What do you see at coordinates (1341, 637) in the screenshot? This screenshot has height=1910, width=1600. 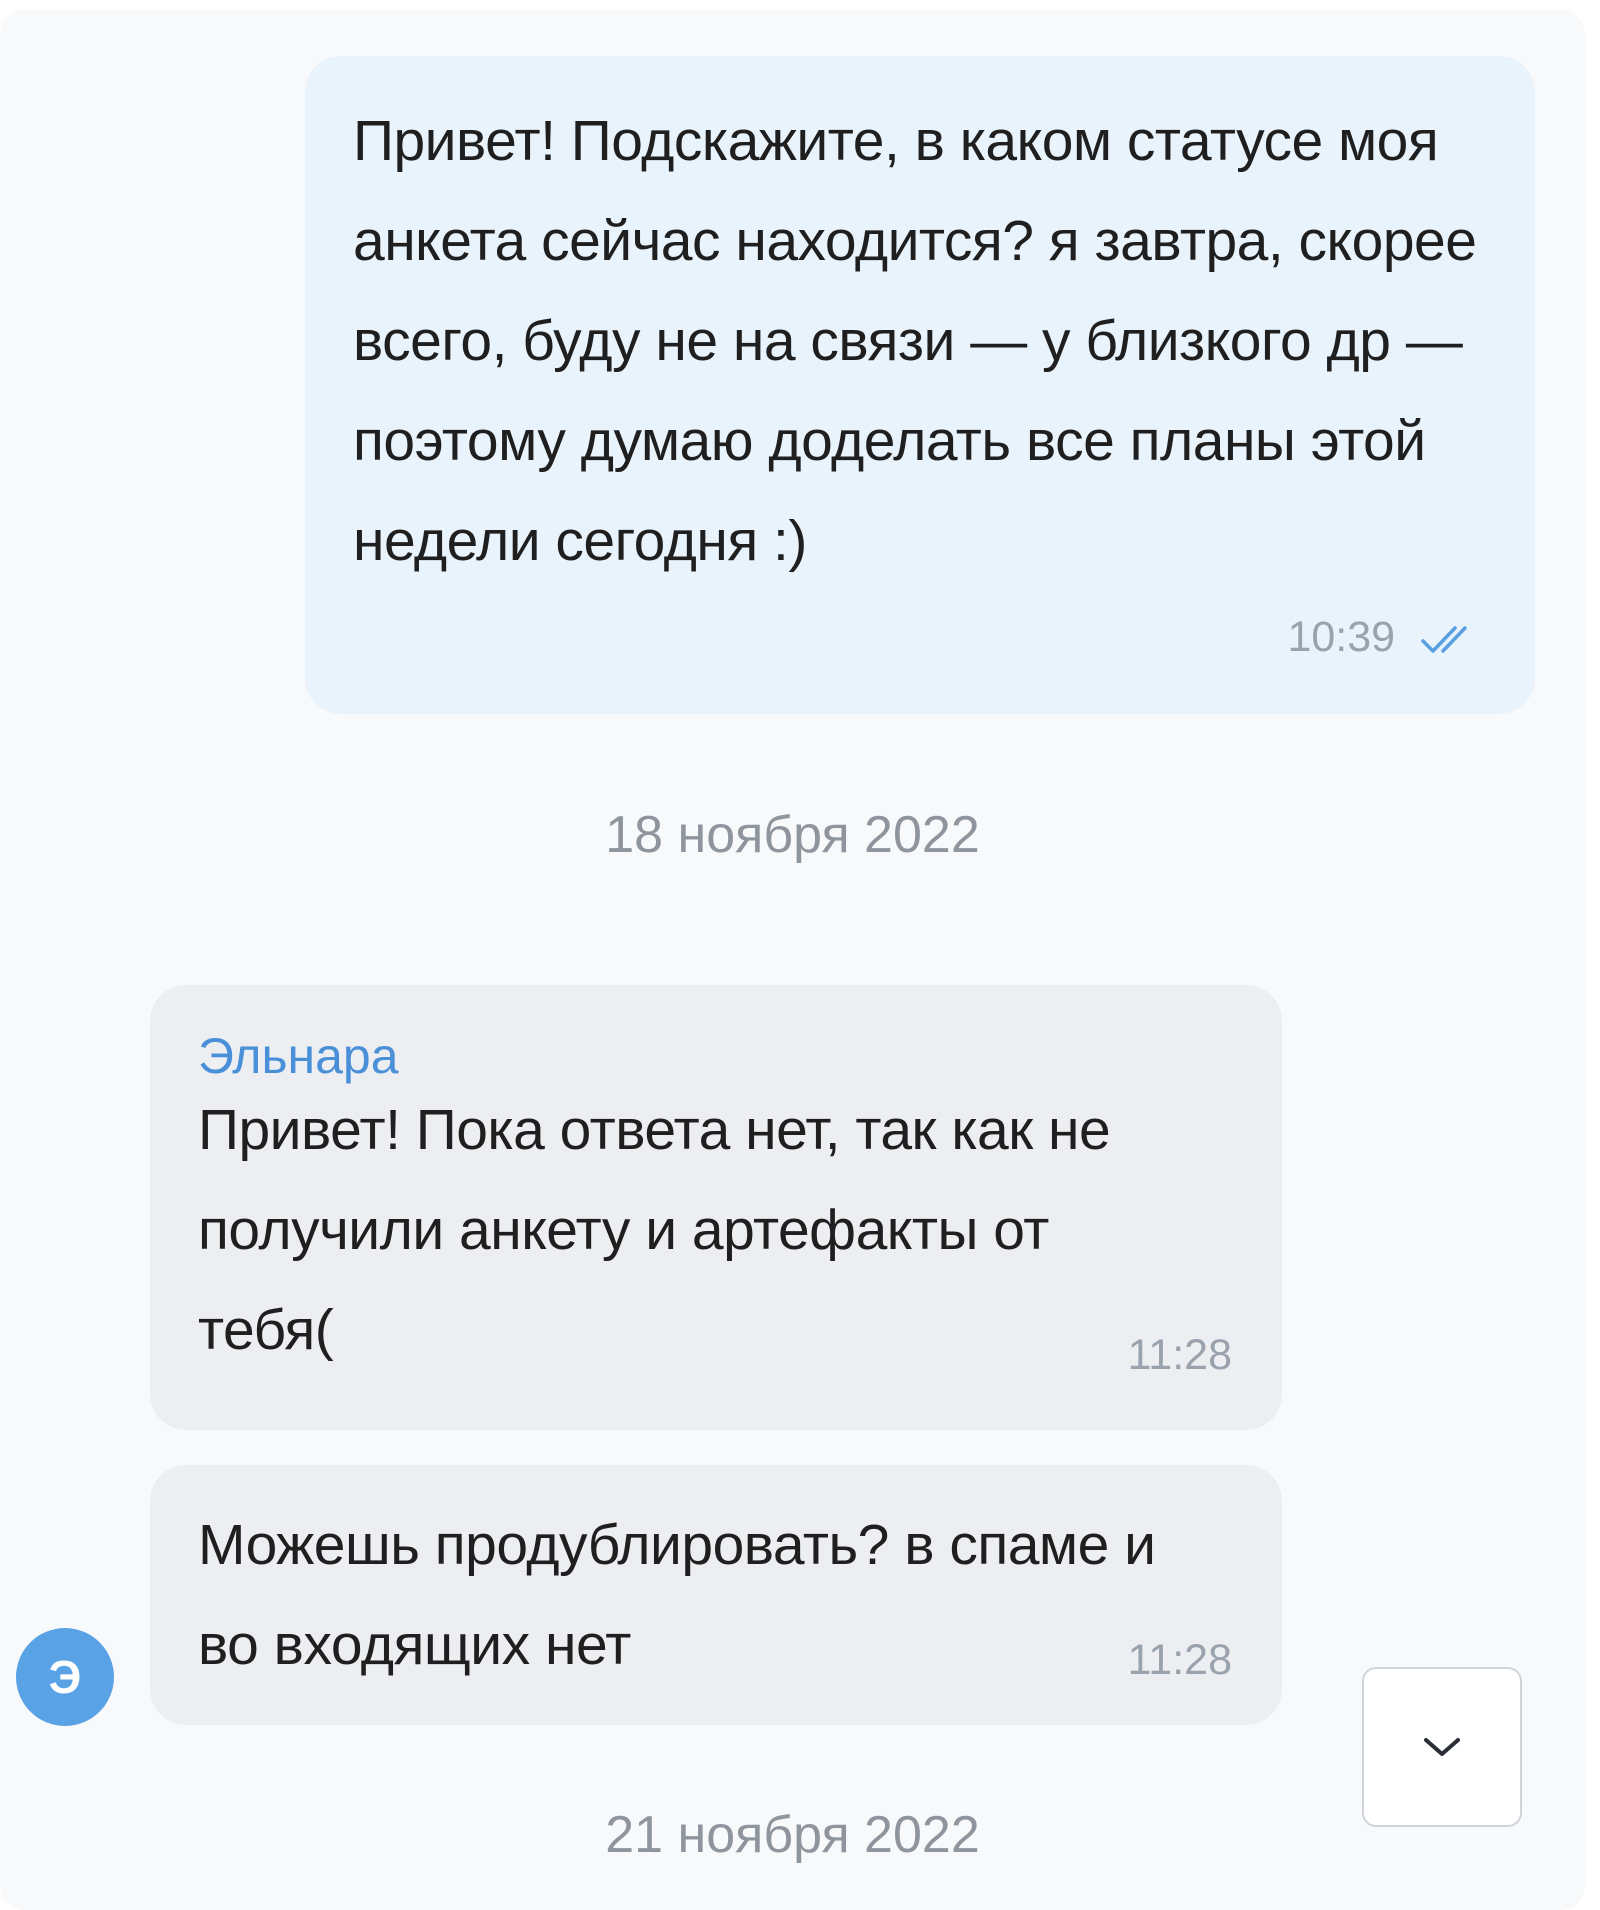 I see `message-time: 10:39` at bounding box center [1341, 637].